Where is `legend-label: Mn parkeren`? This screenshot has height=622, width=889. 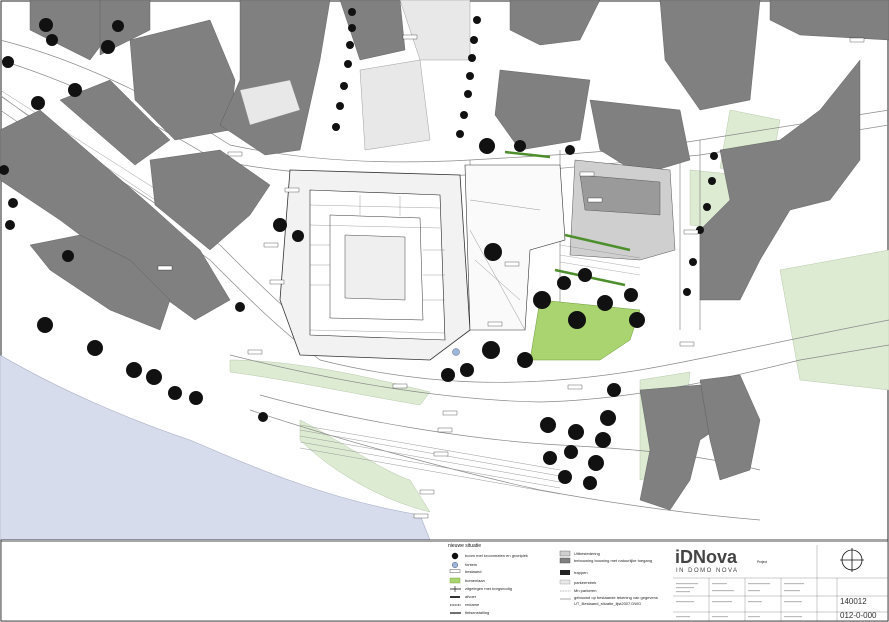
legend-label: Mn parkeren is located at coordinates (585, 590).